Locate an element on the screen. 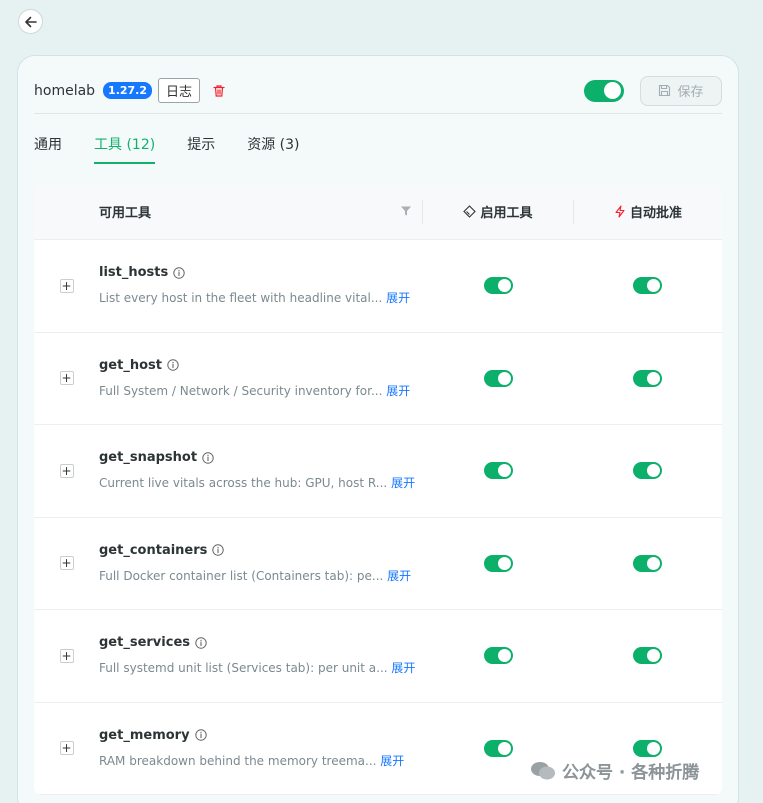 This screenshot has height=803, width=763. column-tools: 可用工具 is located at coordinates (228, 211).